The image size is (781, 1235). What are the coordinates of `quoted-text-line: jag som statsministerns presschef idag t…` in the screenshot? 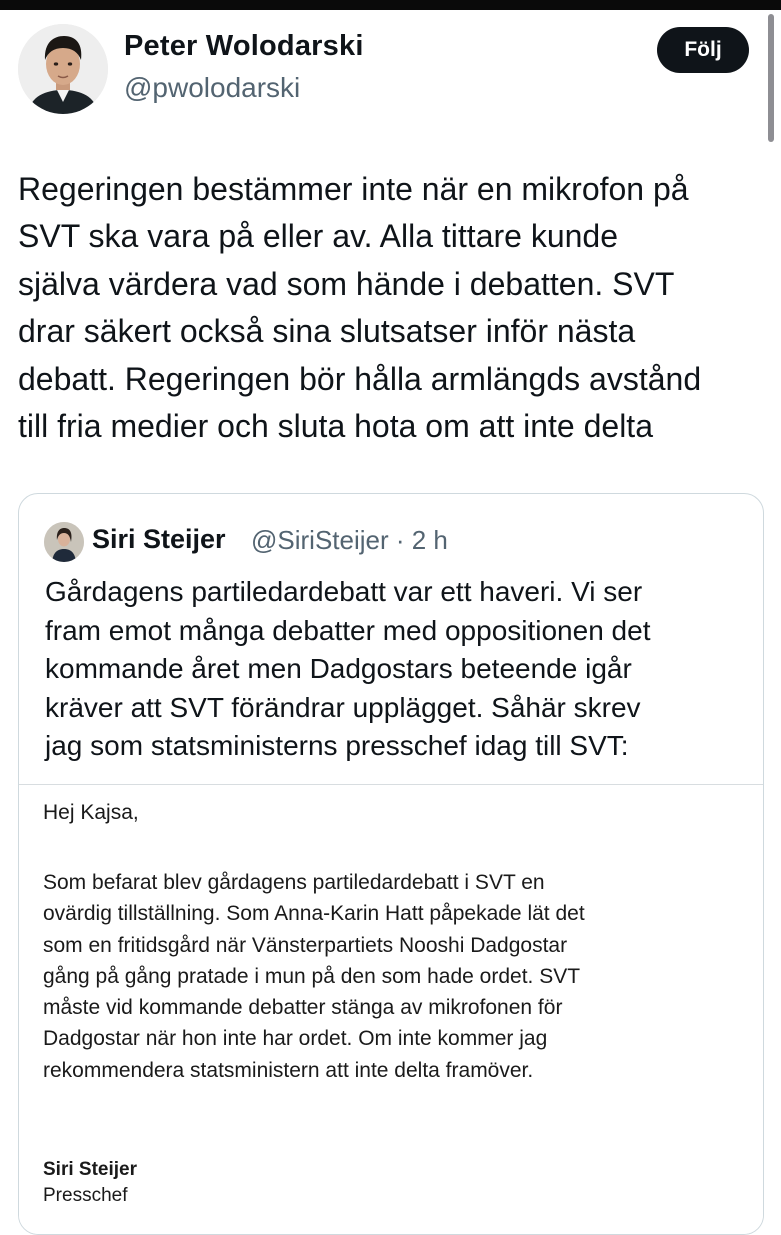 It's located at (337, 746).